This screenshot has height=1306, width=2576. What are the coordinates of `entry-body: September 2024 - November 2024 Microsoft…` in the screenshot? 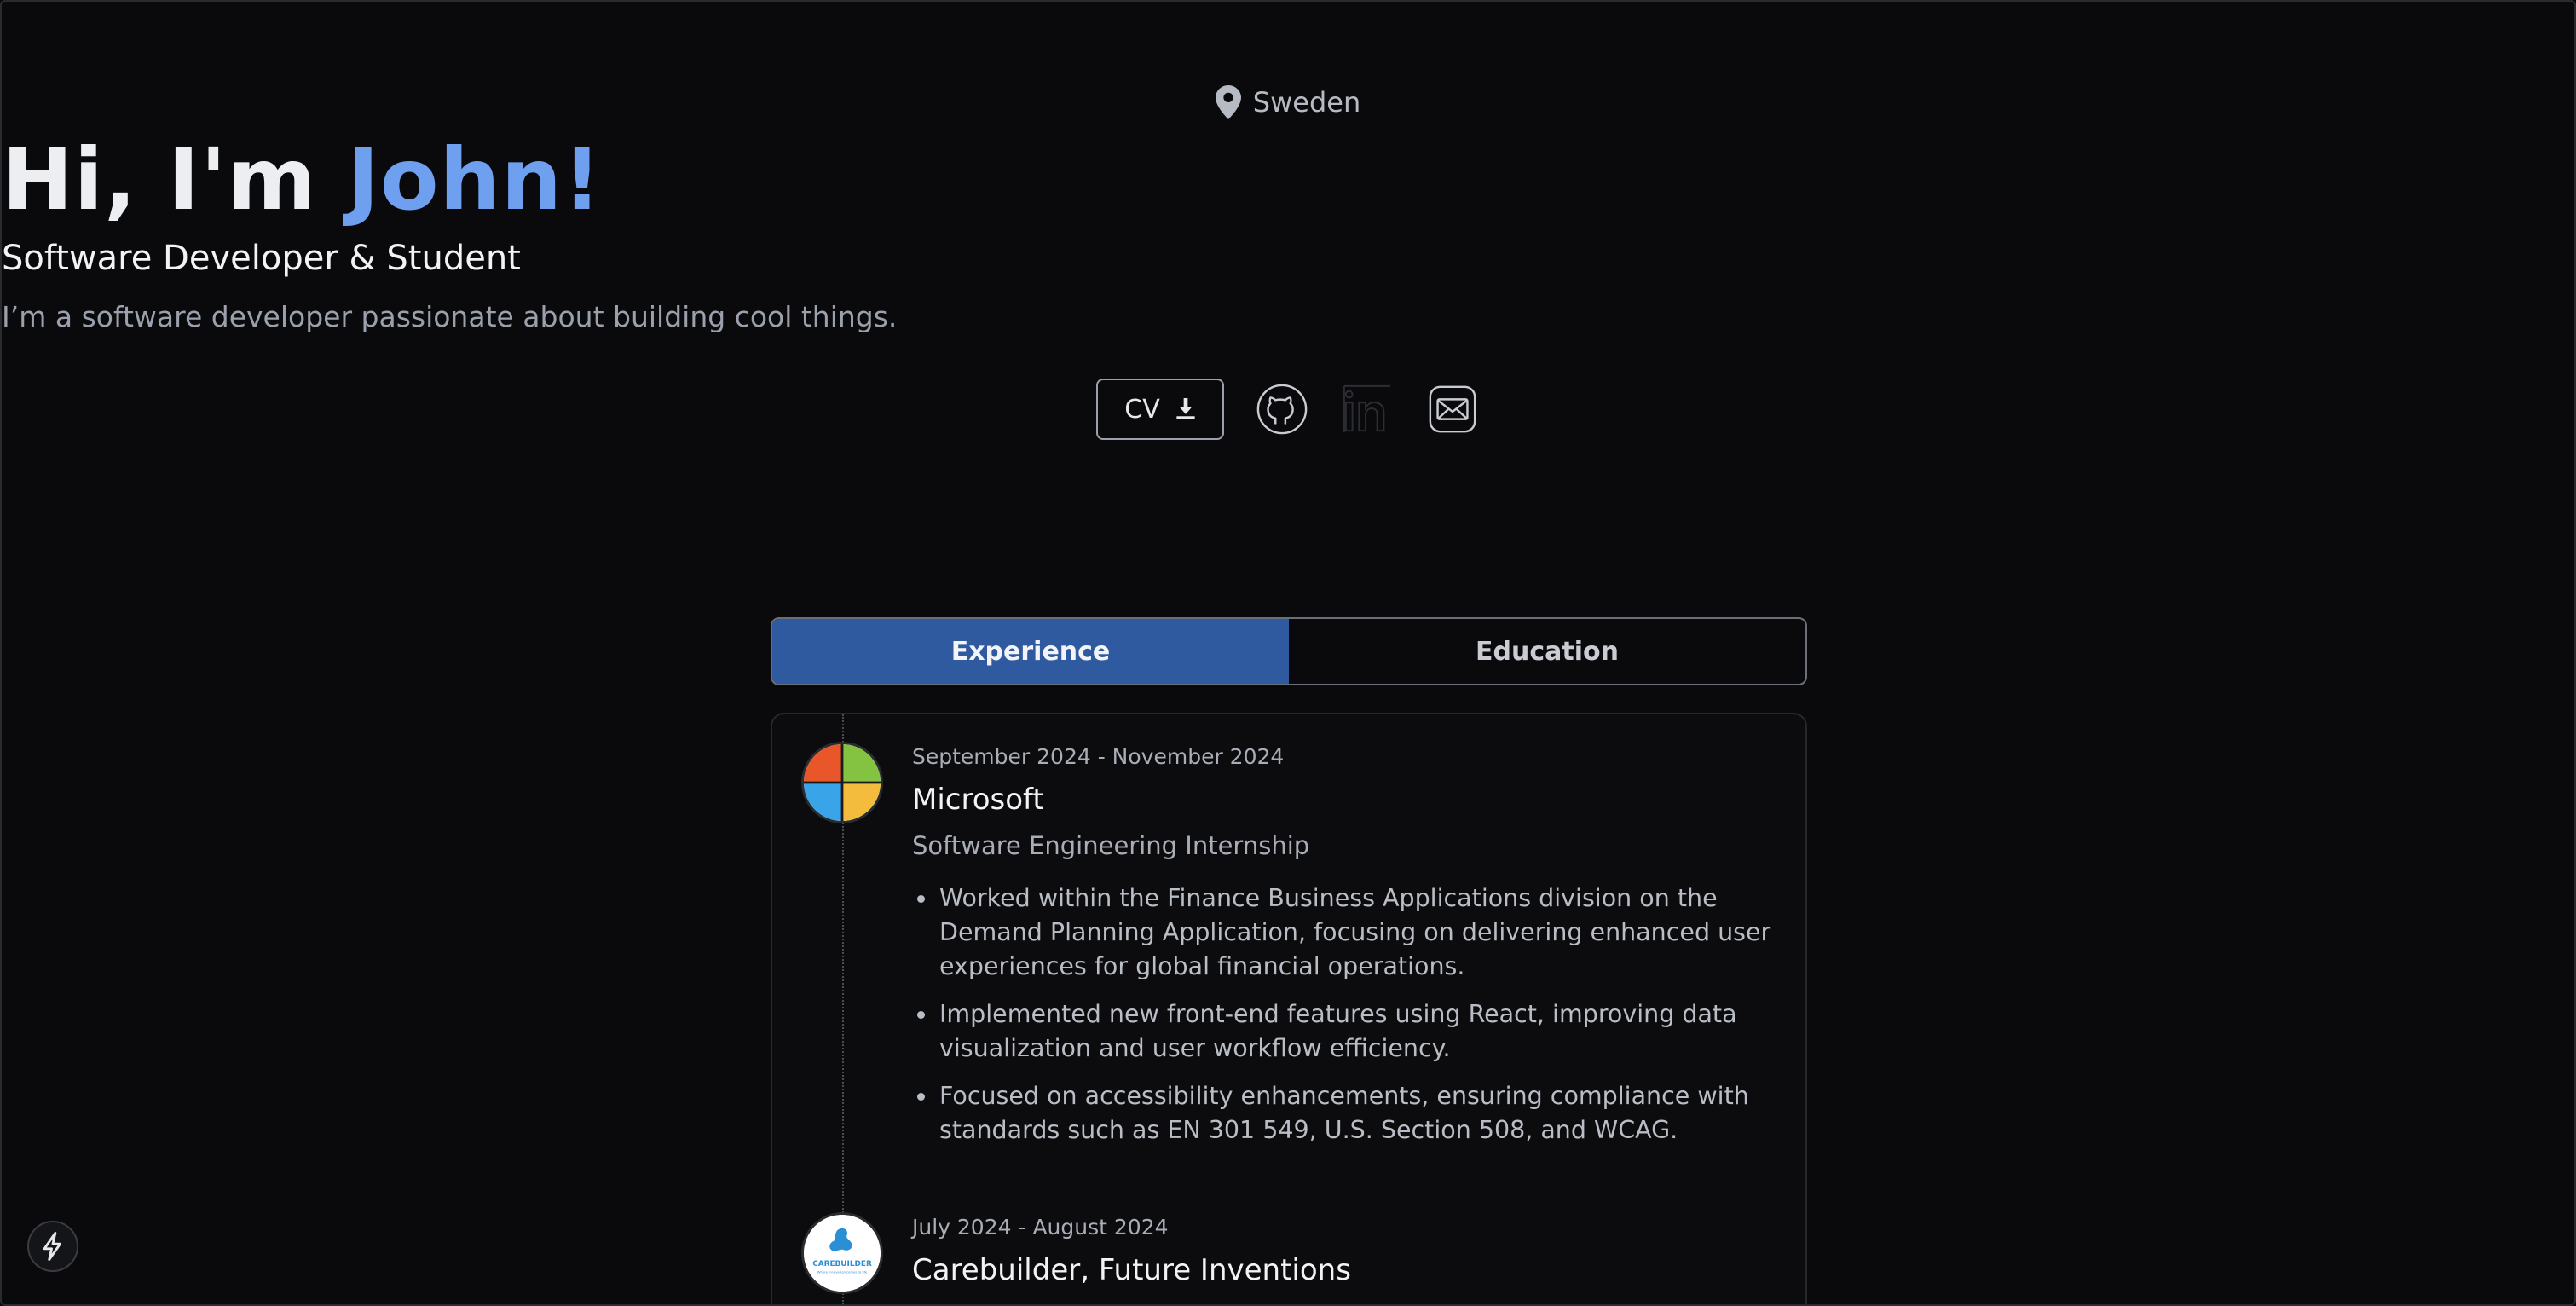 It's located at (1343, 951).